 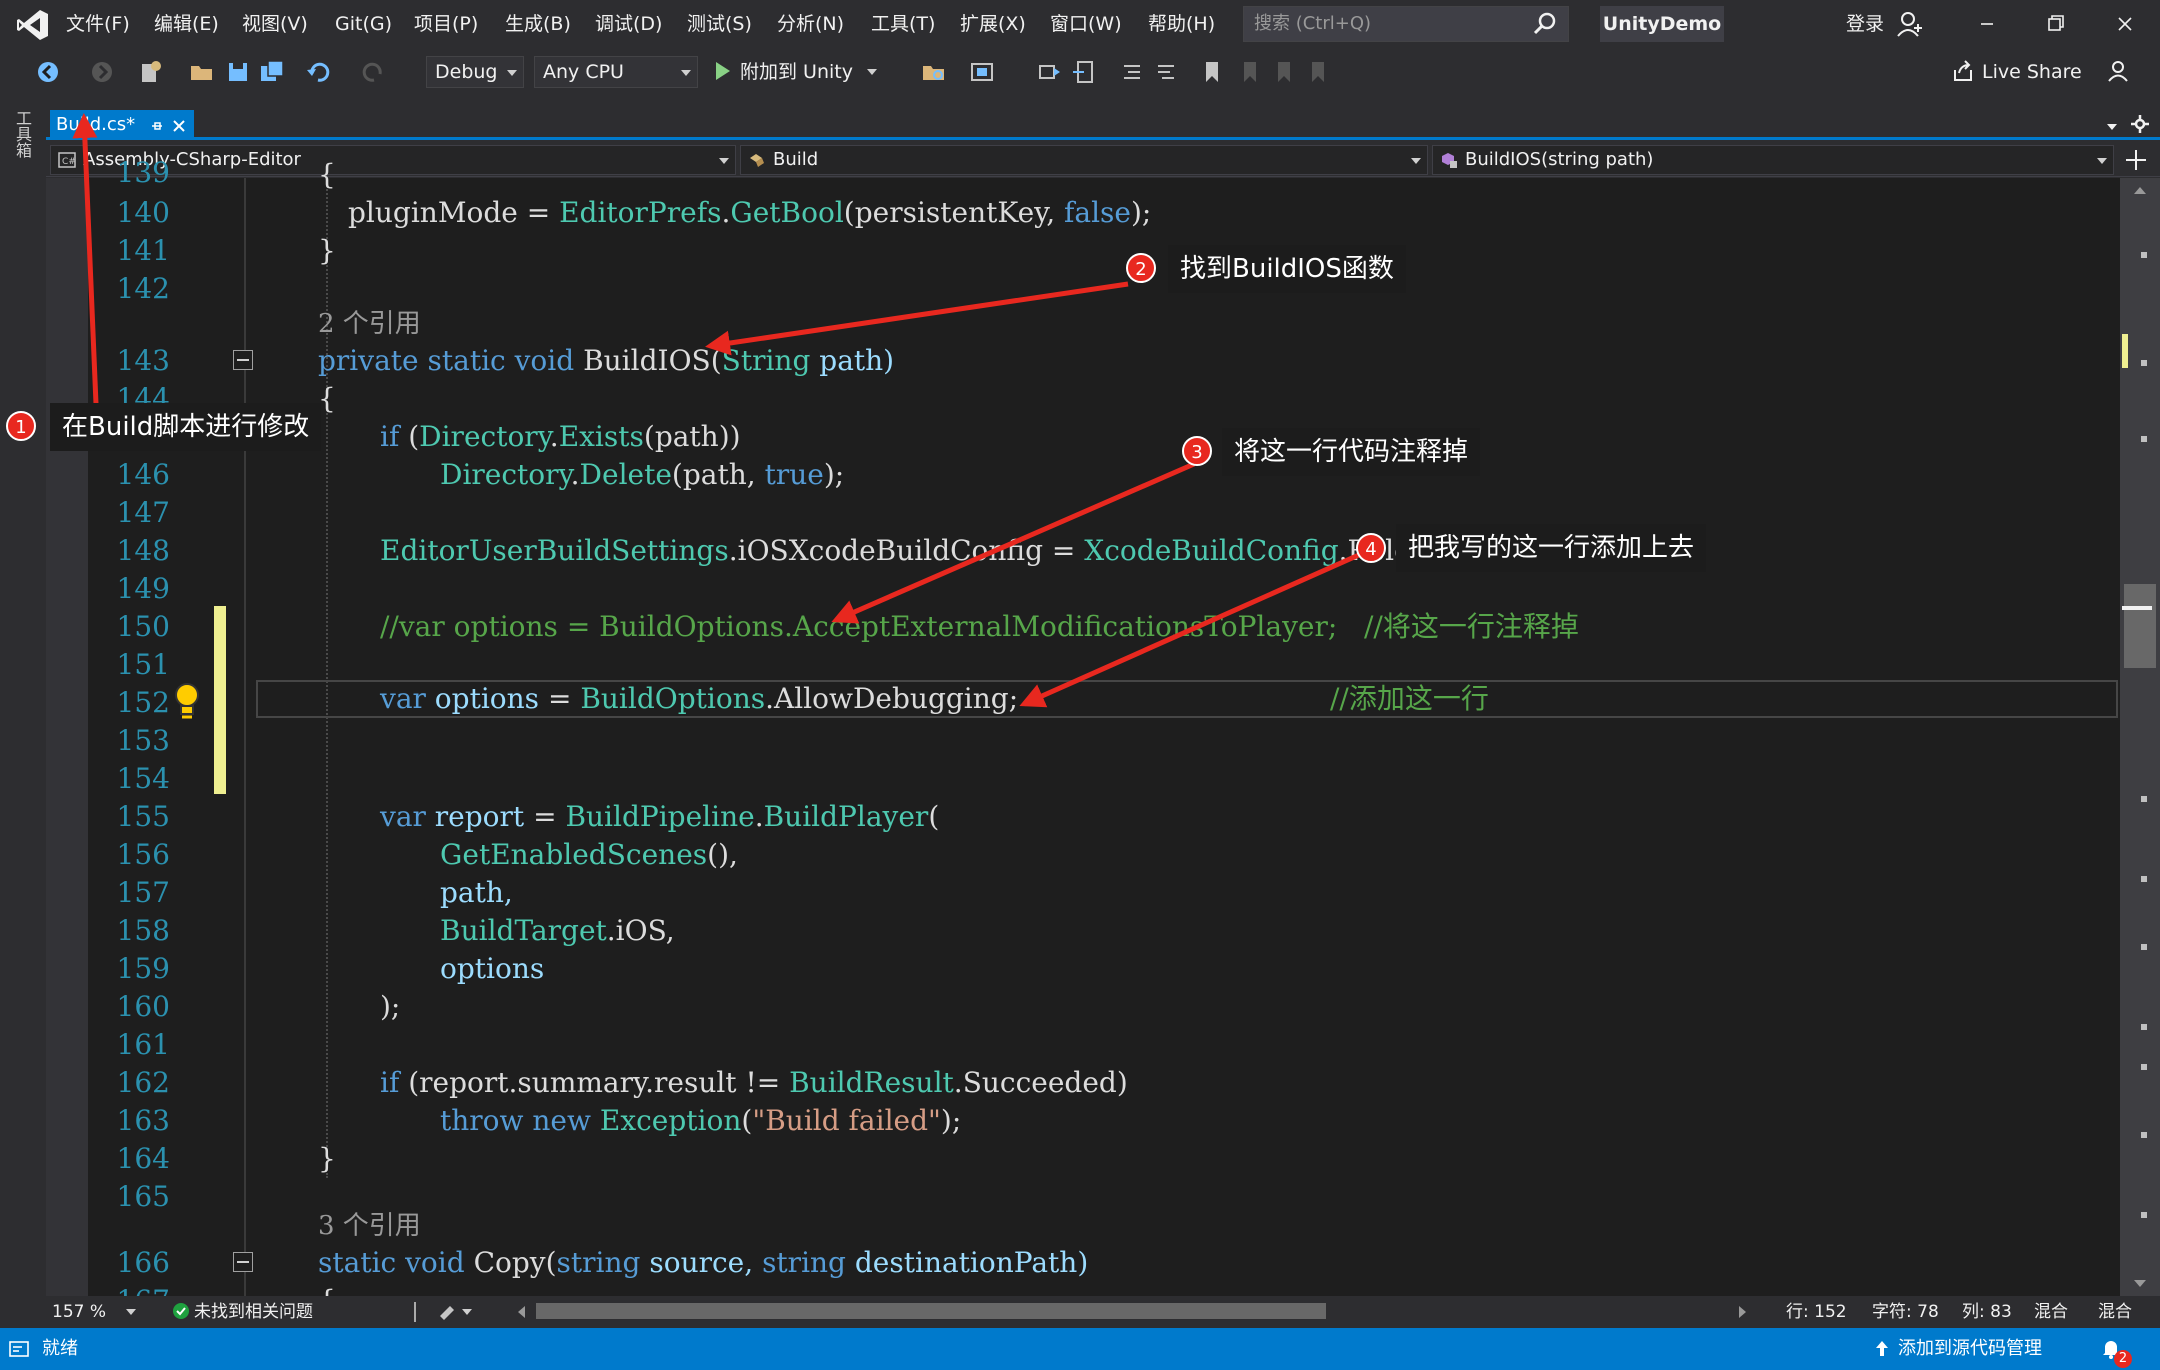 What do you see at coordinates (23, 134) in the screenshot?
I see `toolbox-tab: 工具箱` at bounding box center [23, 134].